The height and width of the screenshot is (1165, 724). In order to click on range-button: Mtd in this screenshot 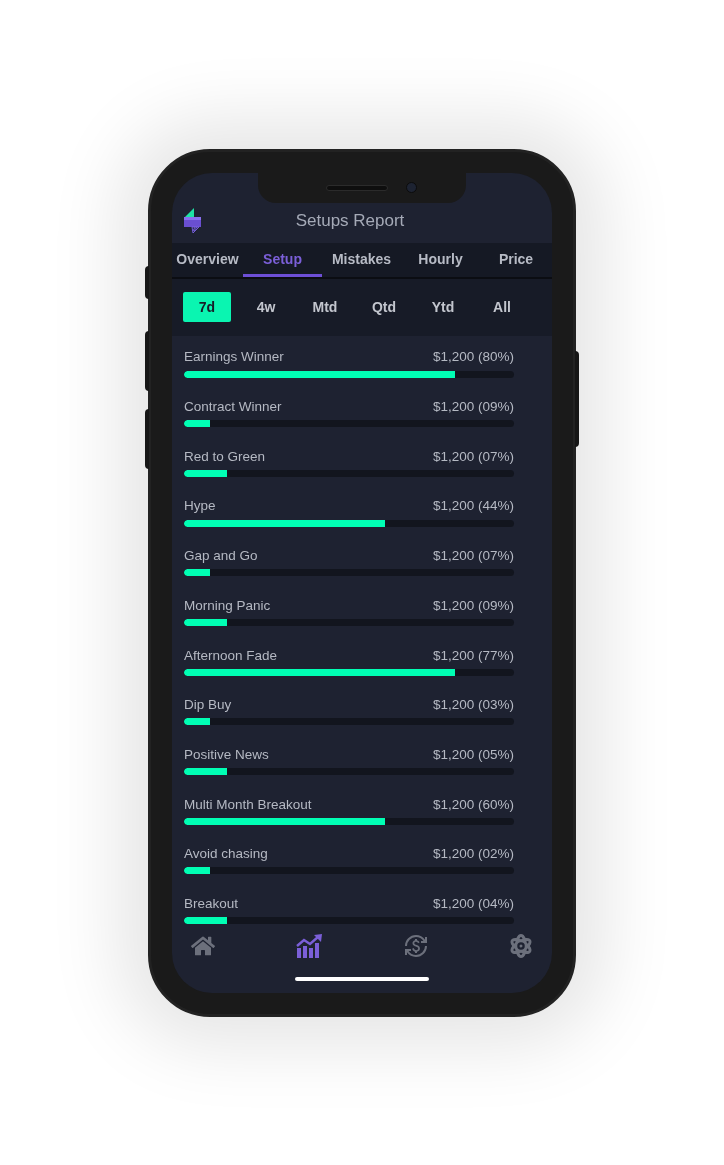, I will do `click(325, 307)`.